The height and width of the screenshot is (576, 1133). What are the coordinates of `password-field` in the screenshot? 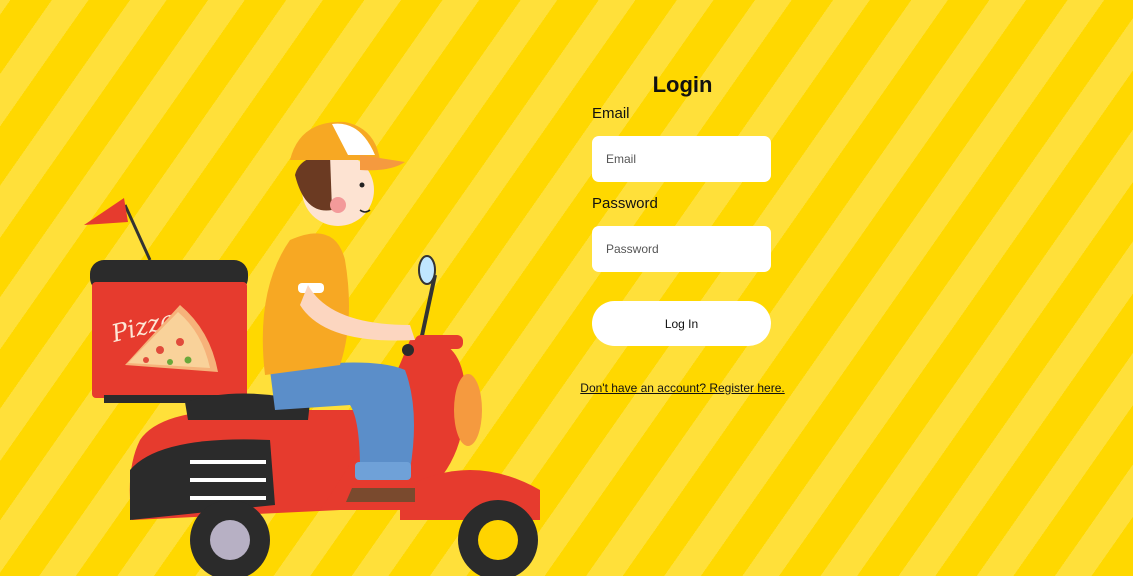 It's located at (681, 249).